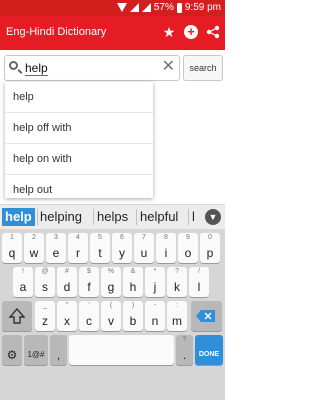 The image size is (320, 400). I want to click on autocomplete-dropdown: help help off with help on with help out, so click(79, 140).